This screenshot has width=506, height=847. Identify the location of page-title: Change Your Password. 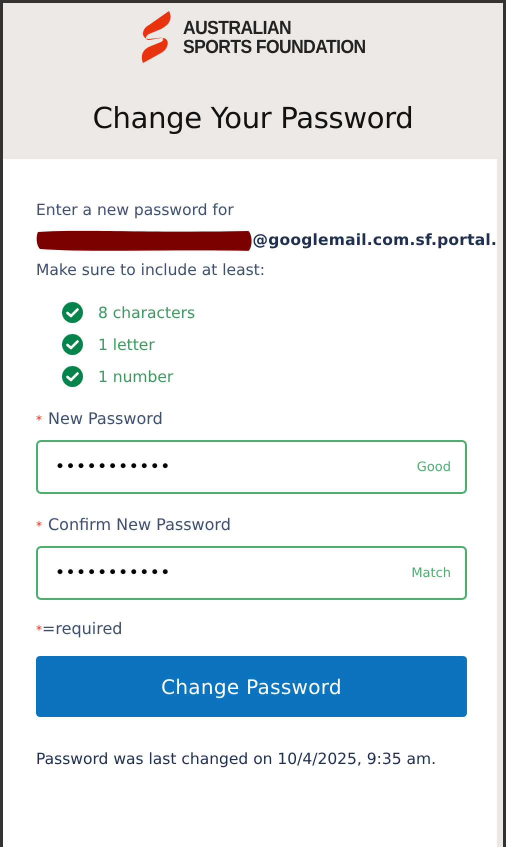
(253, 118).